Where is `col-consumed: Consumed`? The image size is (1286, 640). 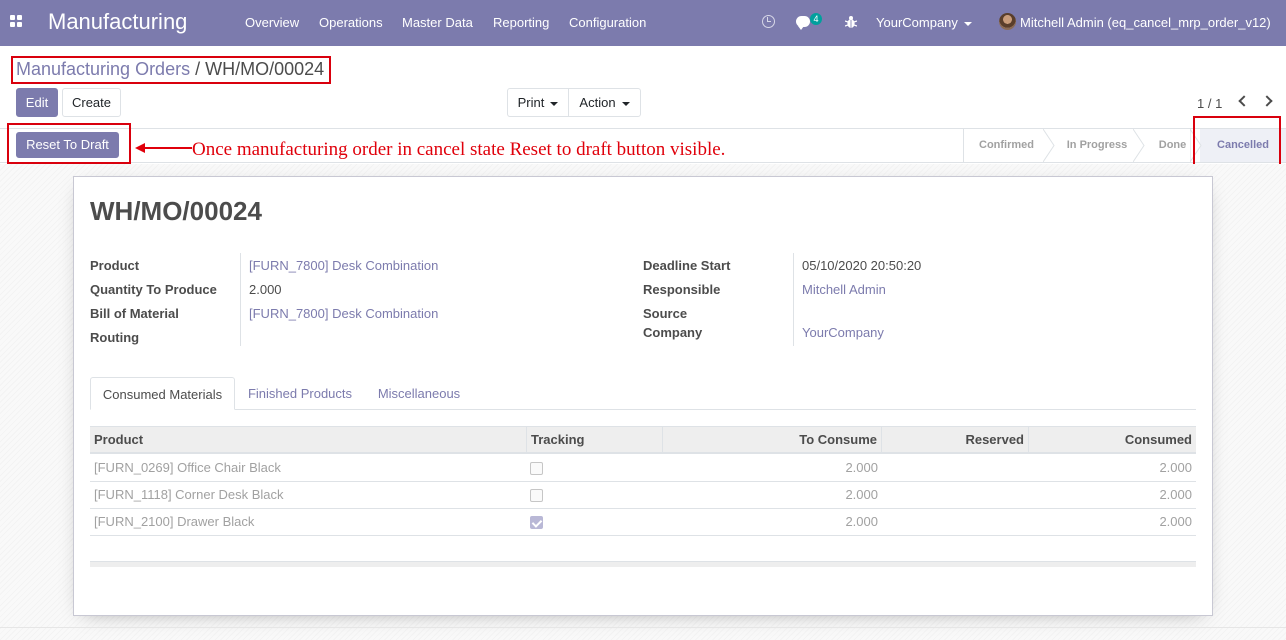 col-consumed: Consumed is located at coordinates (1112, 440).